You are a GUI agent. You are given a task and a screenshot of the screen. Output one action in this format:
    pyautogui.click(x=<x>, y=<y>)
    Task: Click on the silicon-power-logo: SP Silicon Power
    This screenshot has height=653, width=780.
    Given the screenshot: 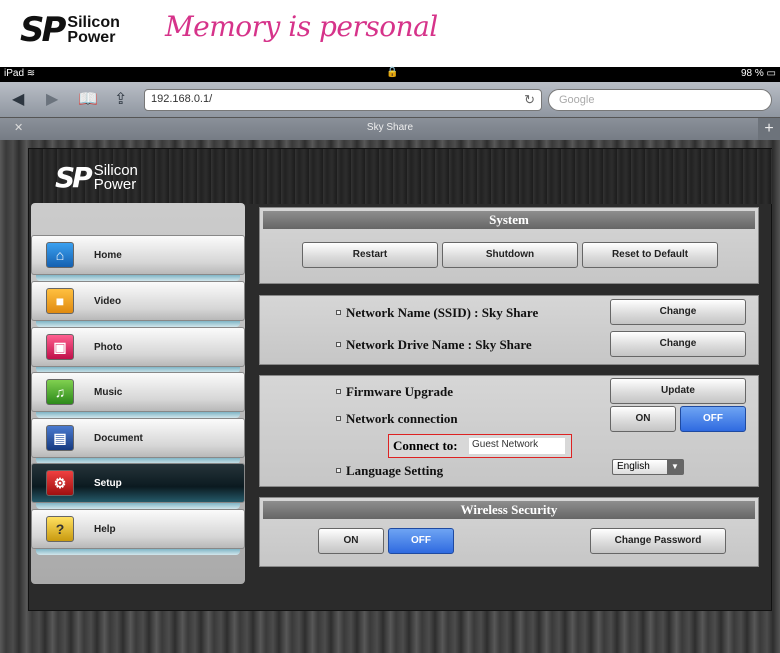 What is the action you would take?
    pyautogui.click(x=70, y=30)
    